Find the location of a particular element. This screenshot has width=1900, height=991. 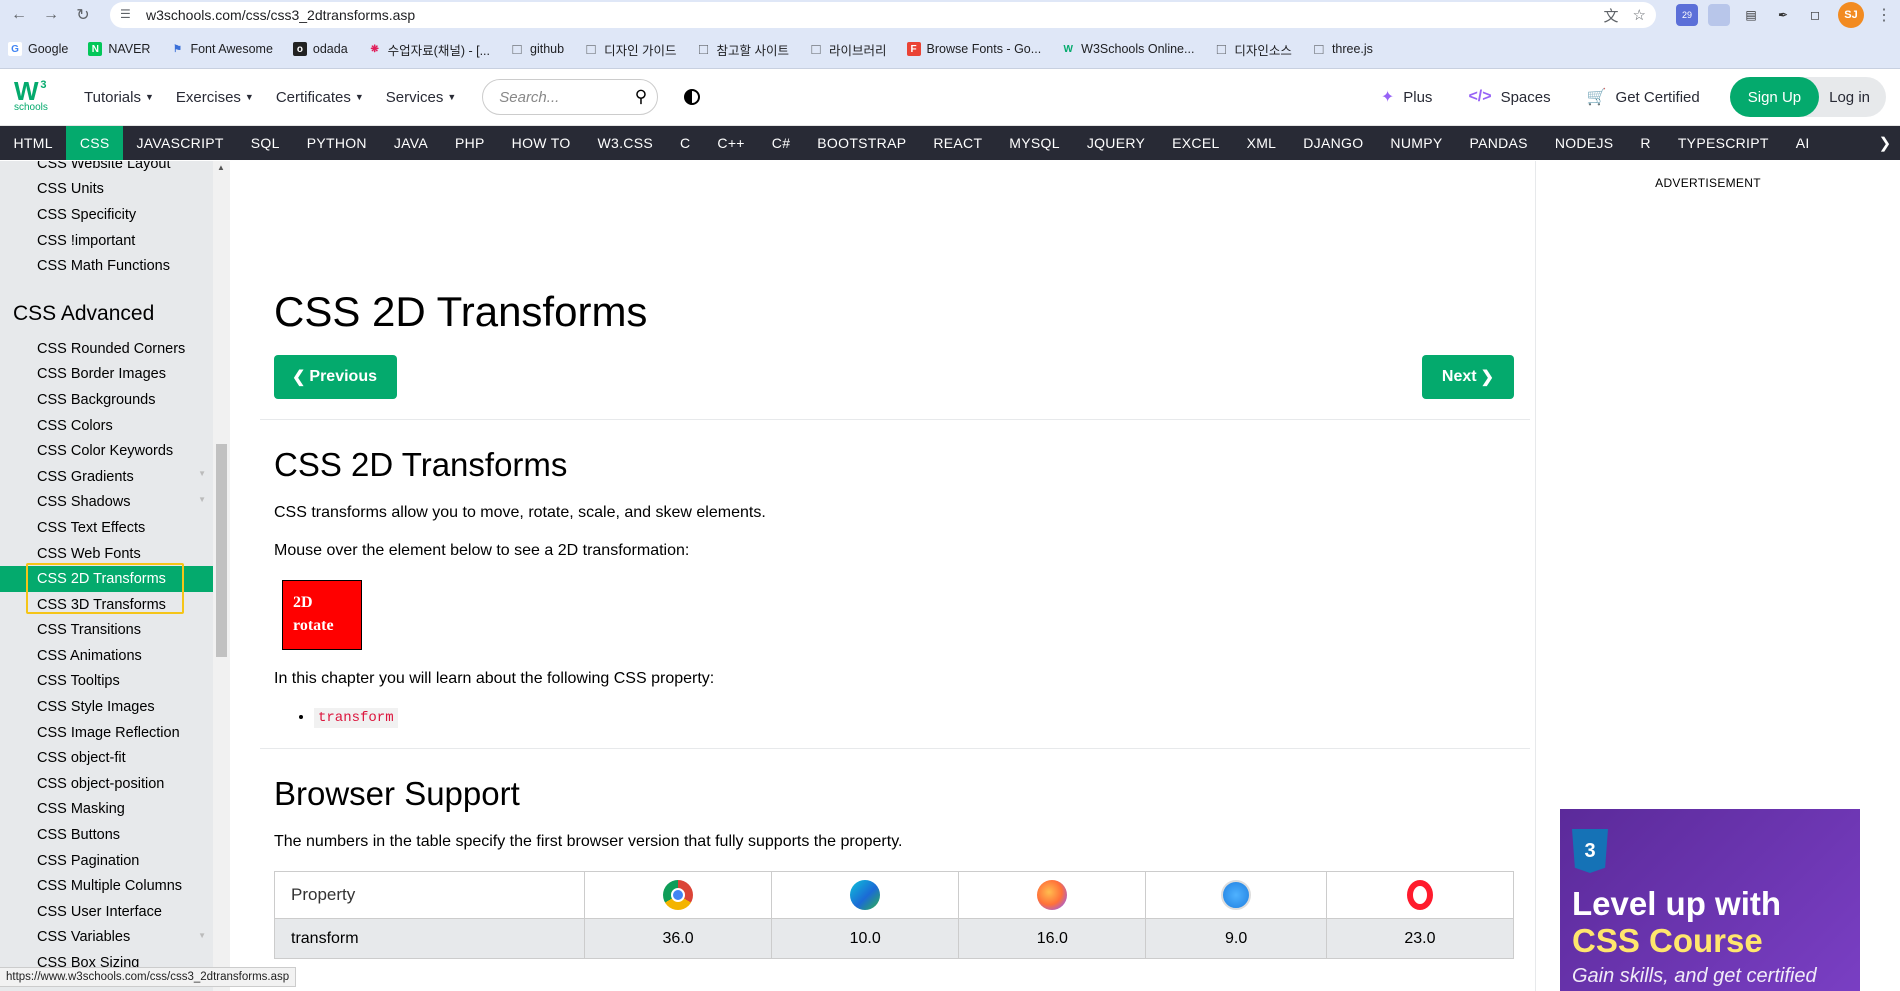

sidebar-item: CSS Text Effects is located at coordinates (115, 528).